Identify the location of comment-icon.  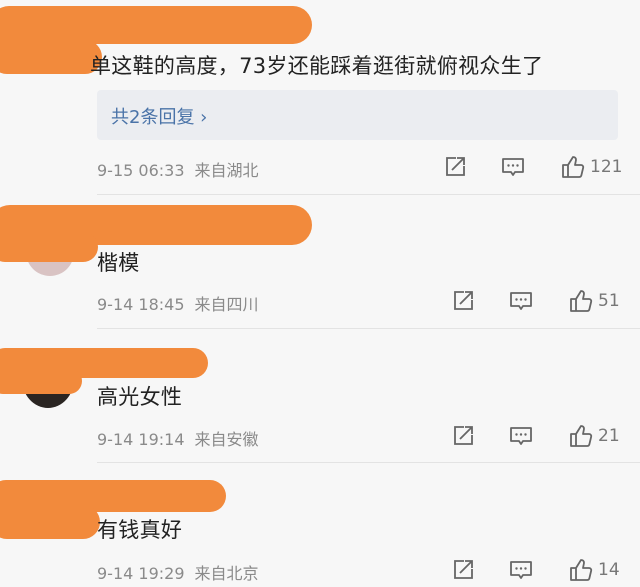
(521, 570).